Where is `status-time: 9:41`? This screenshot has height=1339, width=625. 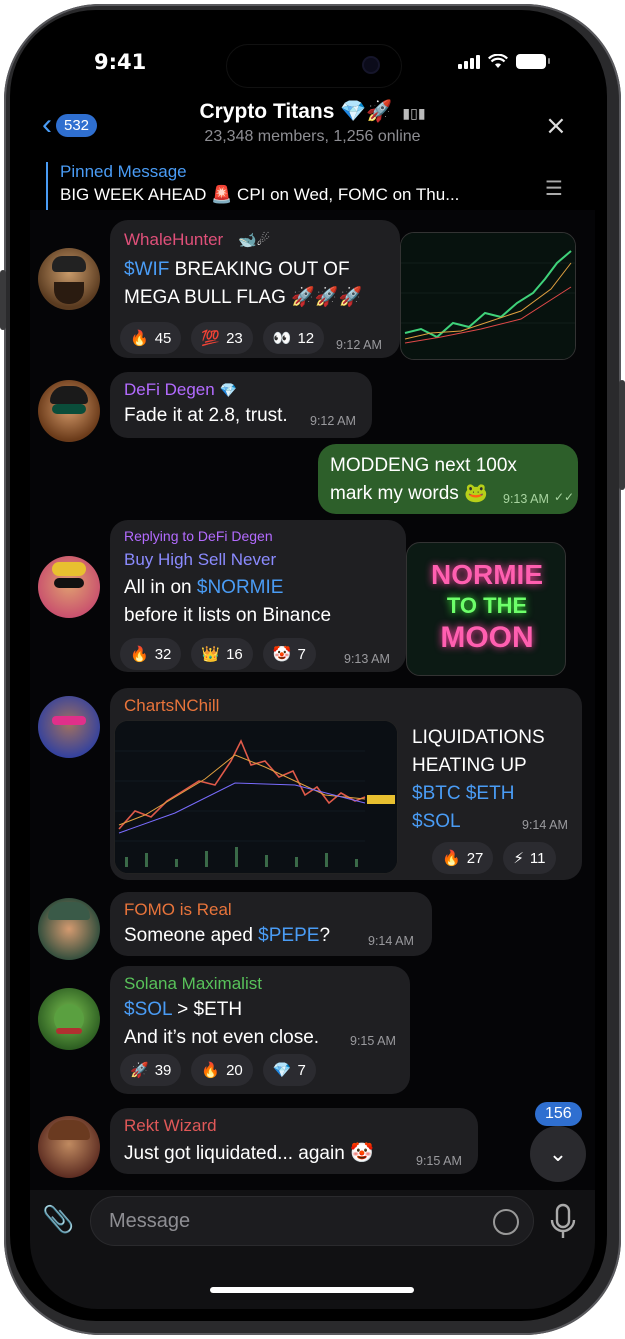
status-time: 9:41 is located at coordinates (120, 62).